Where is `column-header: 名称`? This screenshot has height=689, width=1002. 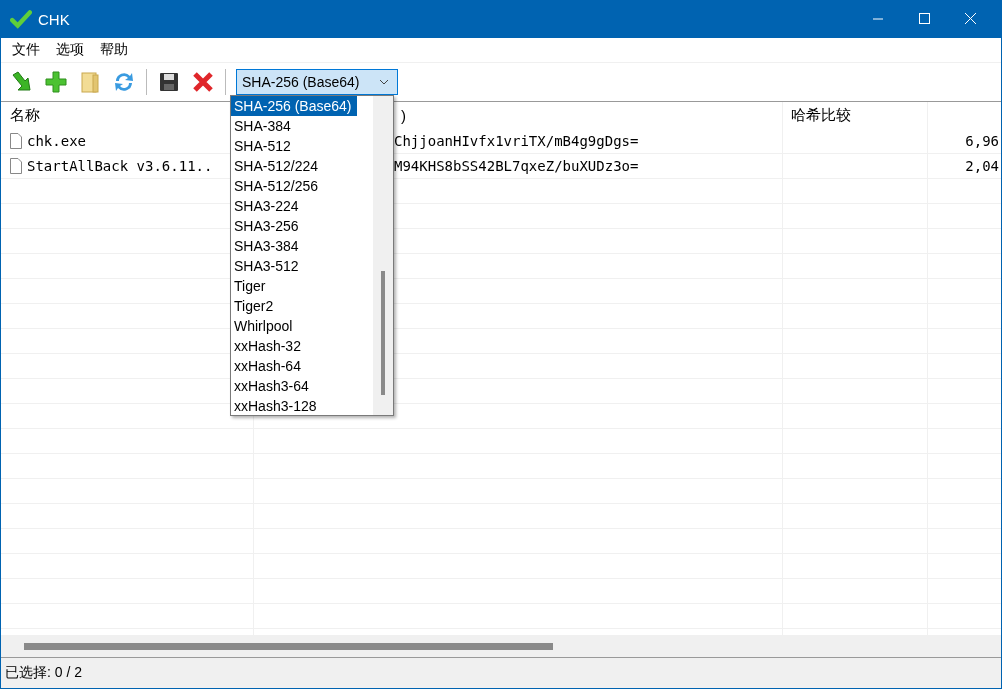
column-header: 名称 is located at coordinates (25, 115).